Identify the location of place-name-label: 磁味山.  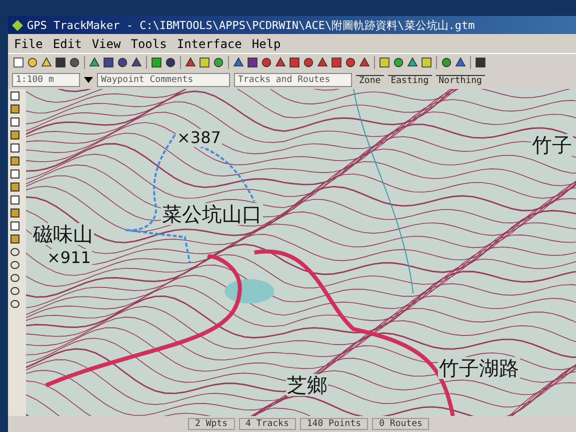
(63, 234).